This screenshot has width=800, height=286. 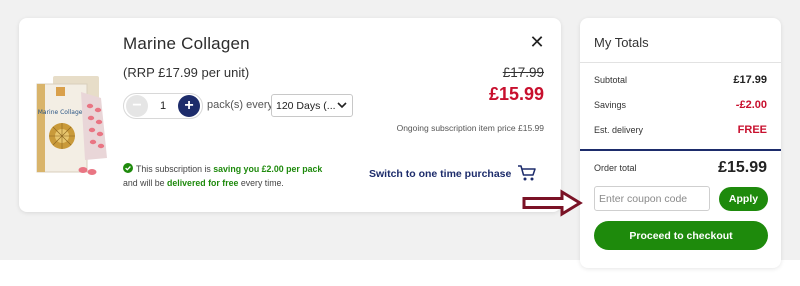 What do you see at coordinates (516, 94) in the screenshot?
I see `discounted-price: £15.99` at bounding box center [516, 94].